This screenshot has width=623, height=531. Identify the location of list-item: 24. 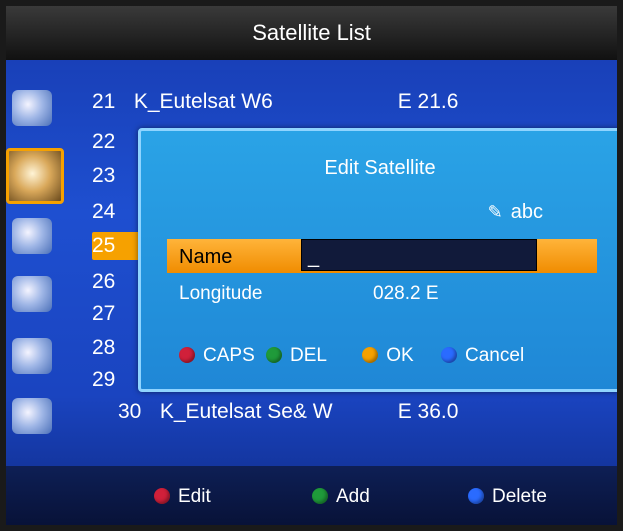
(110, 212).